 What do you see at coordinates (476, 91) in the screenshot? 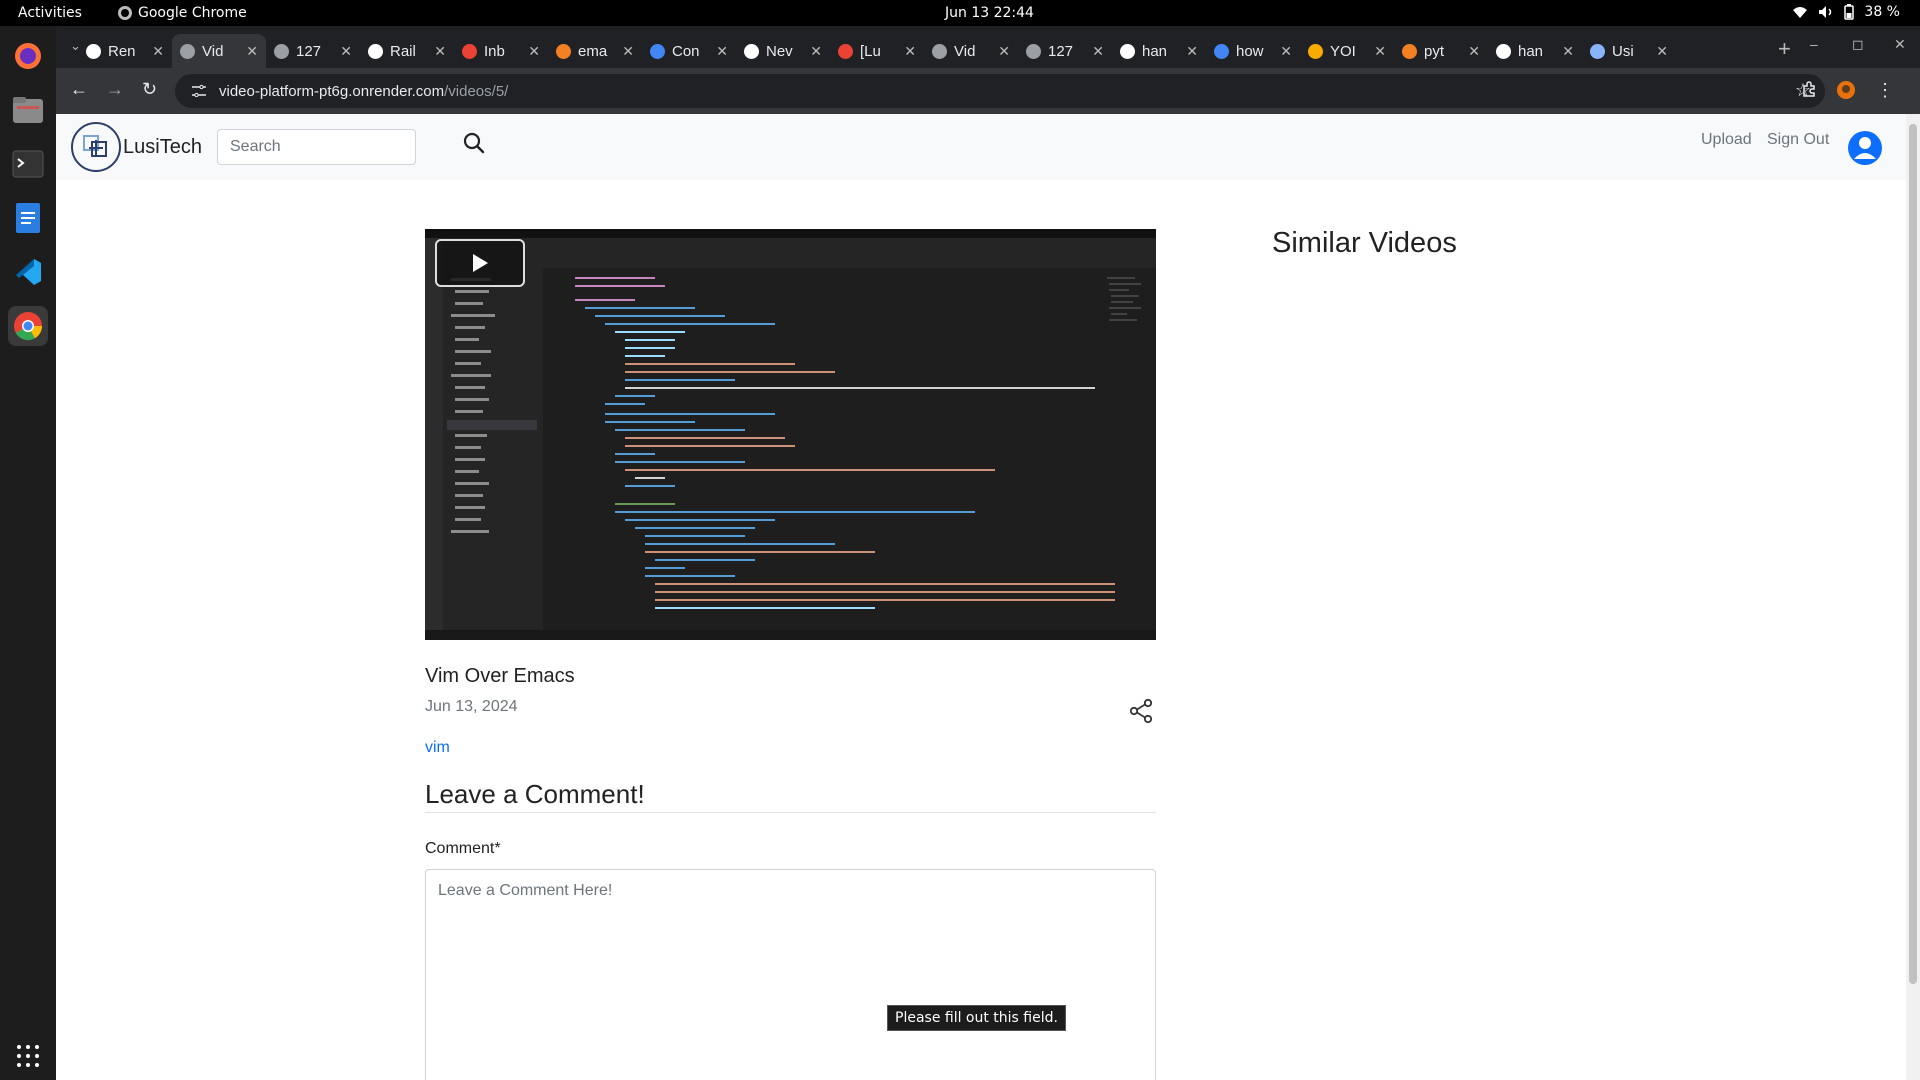
I see `url-path: /videos/5/` at bounding box center [476, 91].